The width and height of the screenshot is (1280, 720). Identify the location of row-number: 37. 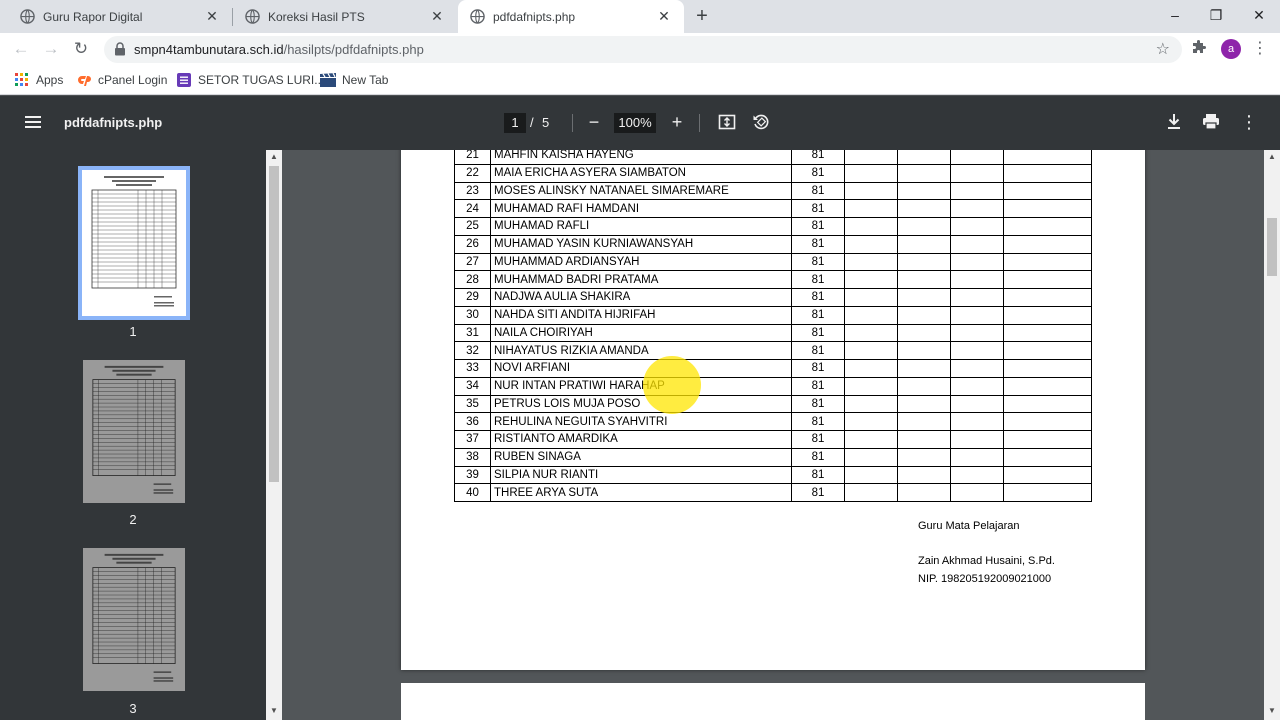
(472, 439).